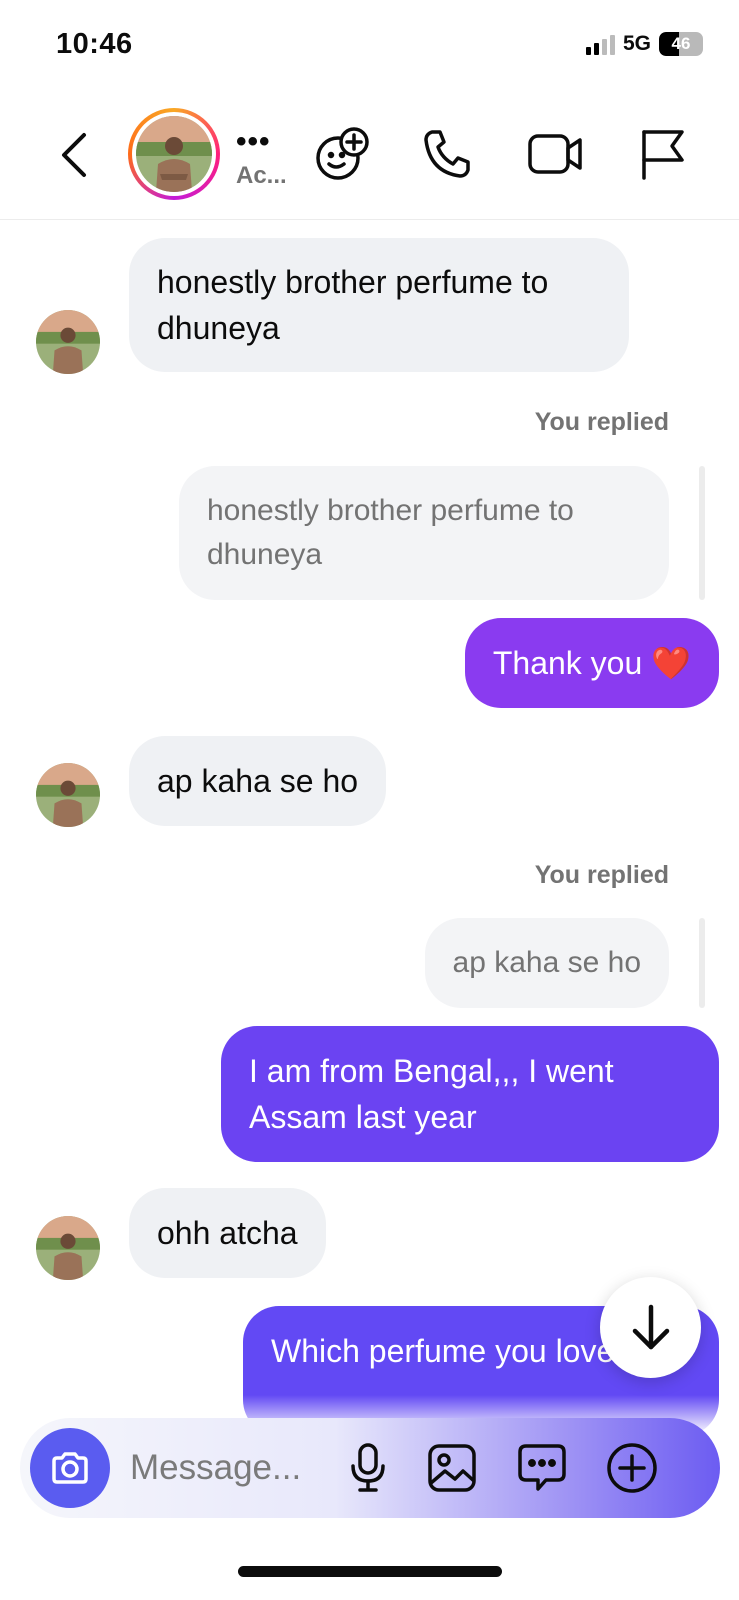  I want to click on message-text: ohh atcha, so click(227, 1233).